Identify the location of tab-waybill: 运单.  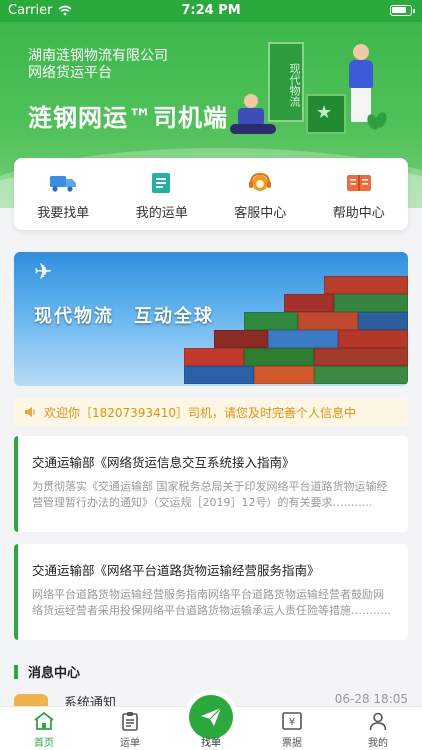
(130, 730).